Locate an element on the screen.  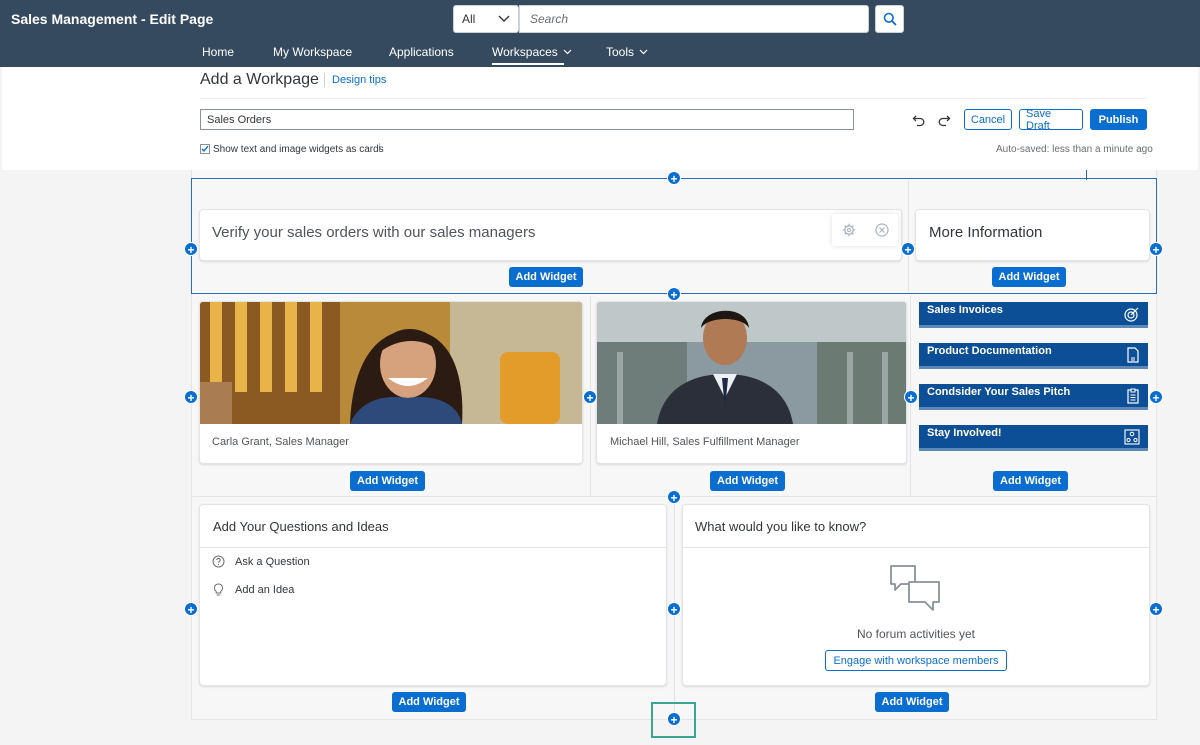
publish-button: Publish is located at coordinates (1118, 119).